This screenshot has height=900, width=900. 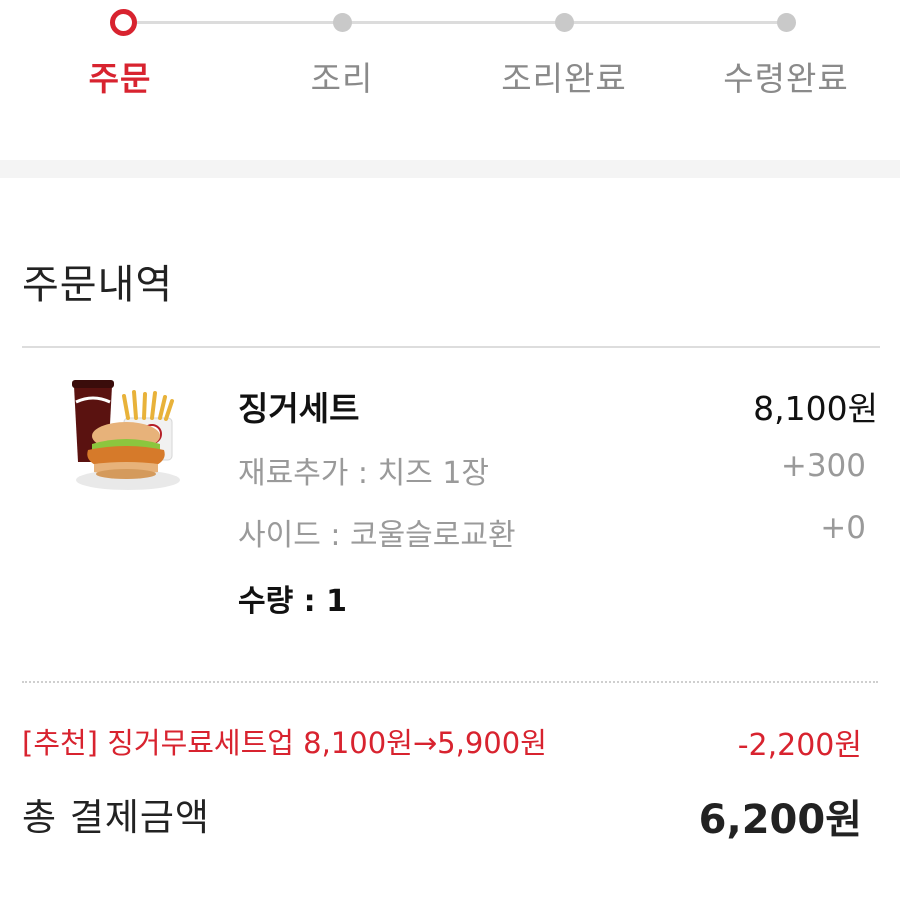 What do you see at coordinates (364, 473) in the screenshot?
I see `option-label-extra: 재료추가 : 치즈 1장` at bounding box center [364, 473].